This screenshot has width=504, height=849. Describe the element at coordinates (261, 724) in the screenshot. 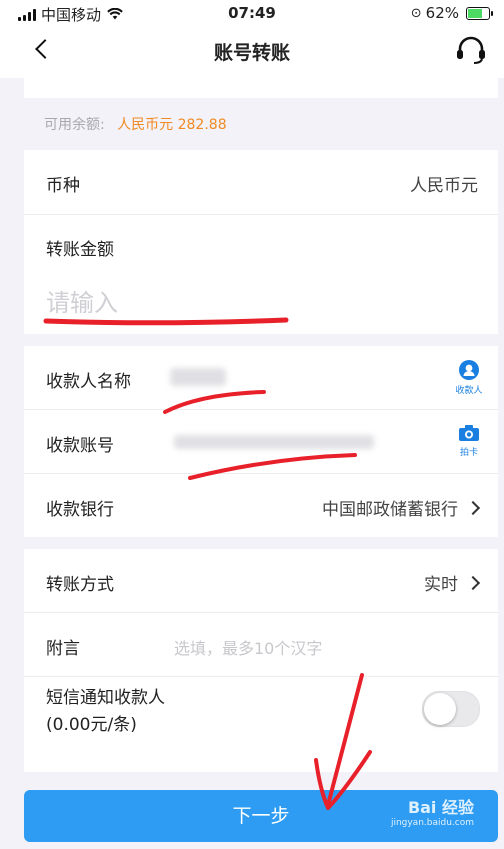

I see `sms-row: 短信通知收款人 (0.00元/条)` at that location.